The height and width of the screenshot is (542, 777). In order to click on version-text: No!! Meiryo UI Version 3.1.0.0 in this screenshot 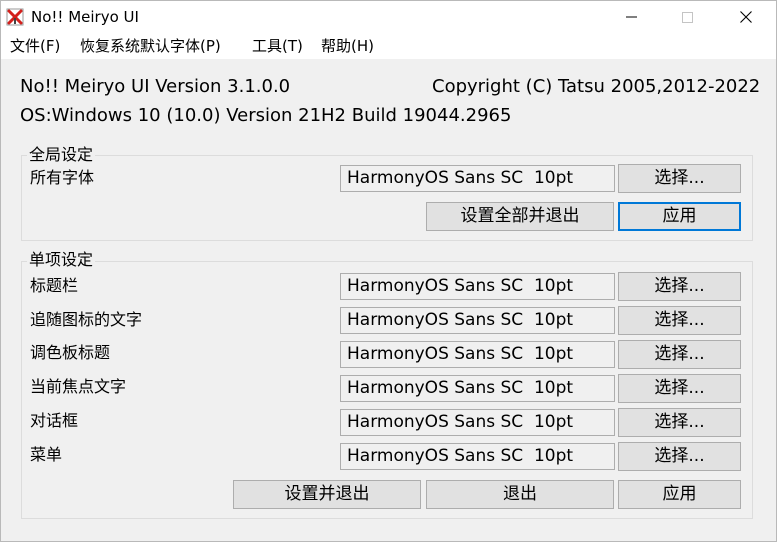, I will do `click(155, 86)`.